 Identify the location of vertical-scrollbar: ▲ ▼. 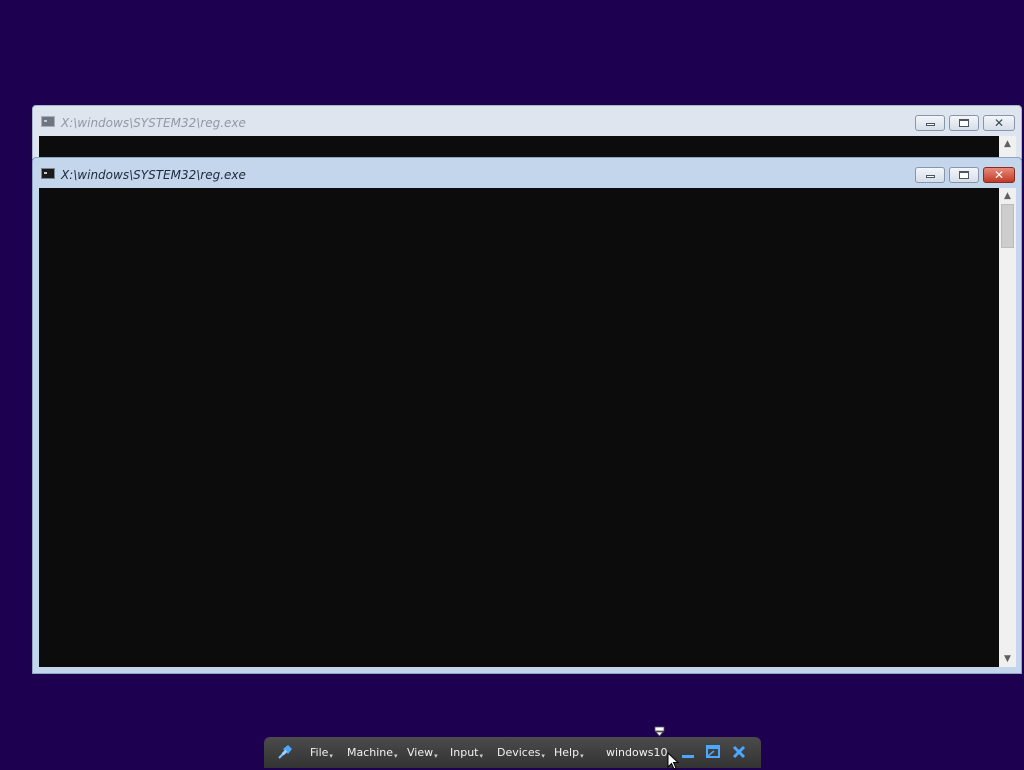
(1007, 427).